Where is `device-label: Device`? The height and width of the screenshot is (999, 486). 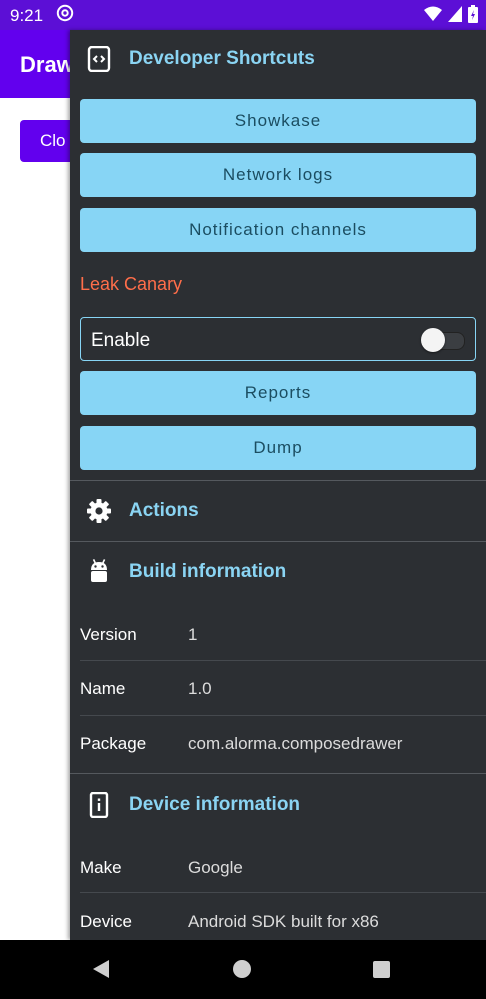
device-label: Device is located at coordinates (106, 921).